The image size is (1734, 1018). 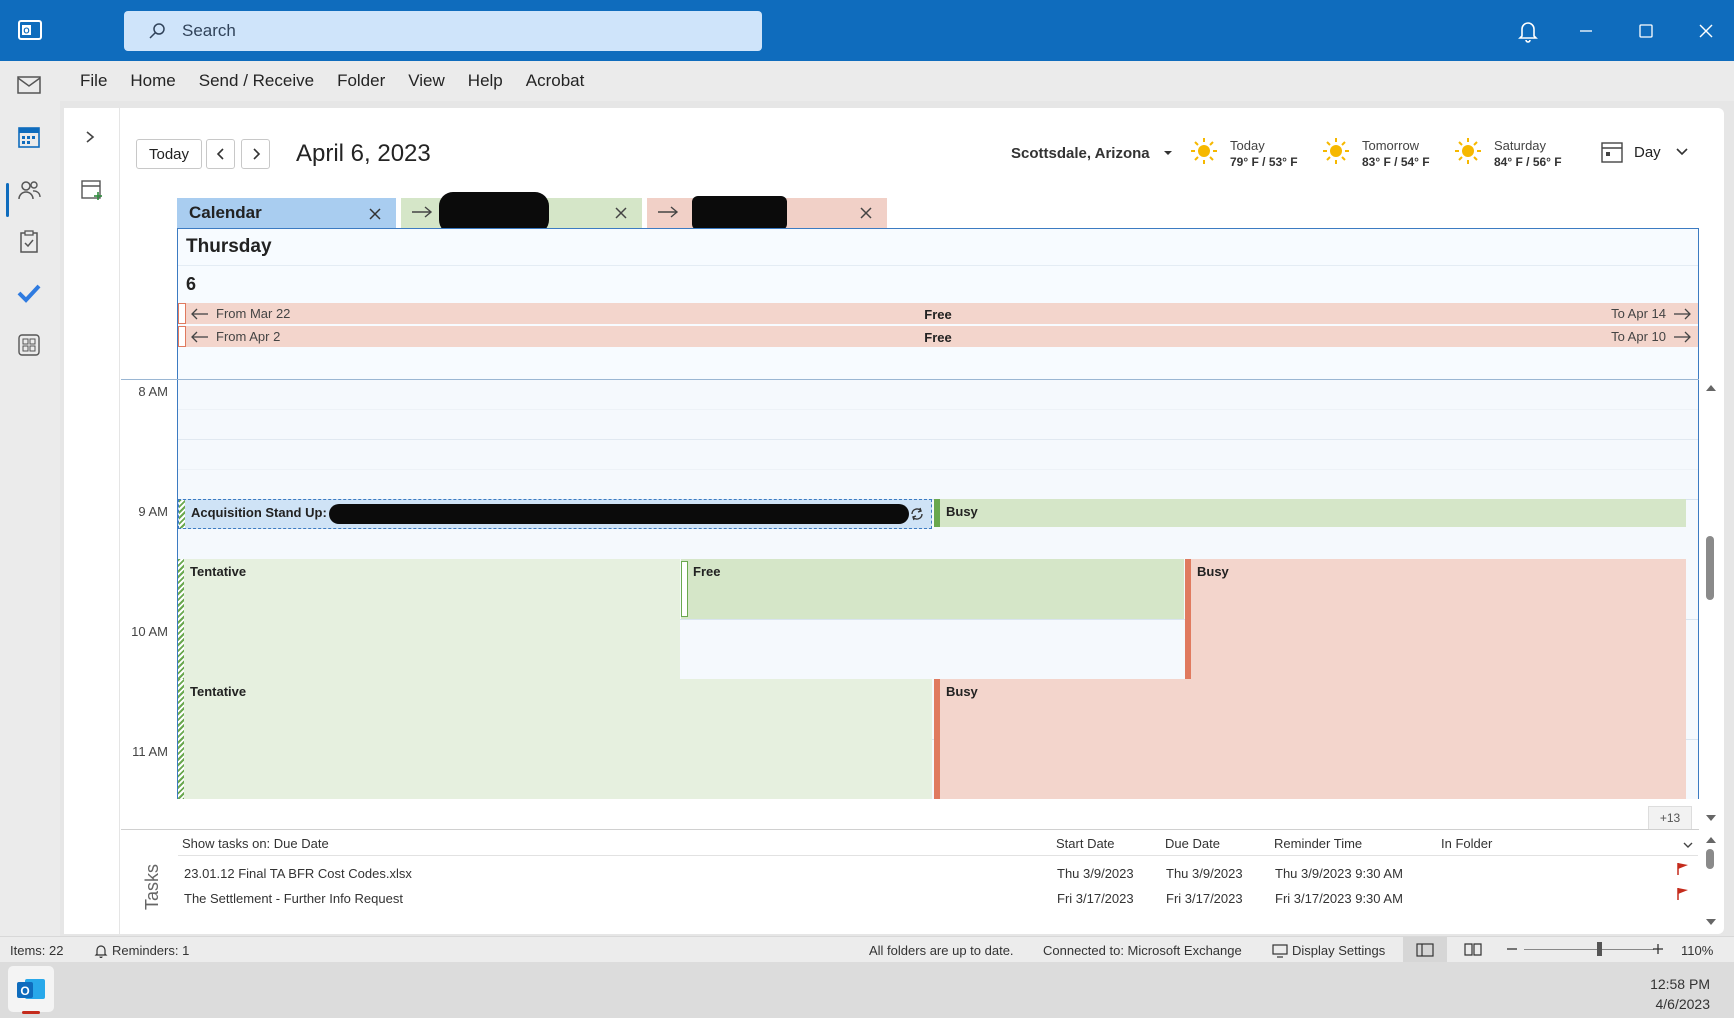 What do you see at coordinates (169, 154) in the screenshot?
I see `today-button: Today` at bounding box center [169, 154].